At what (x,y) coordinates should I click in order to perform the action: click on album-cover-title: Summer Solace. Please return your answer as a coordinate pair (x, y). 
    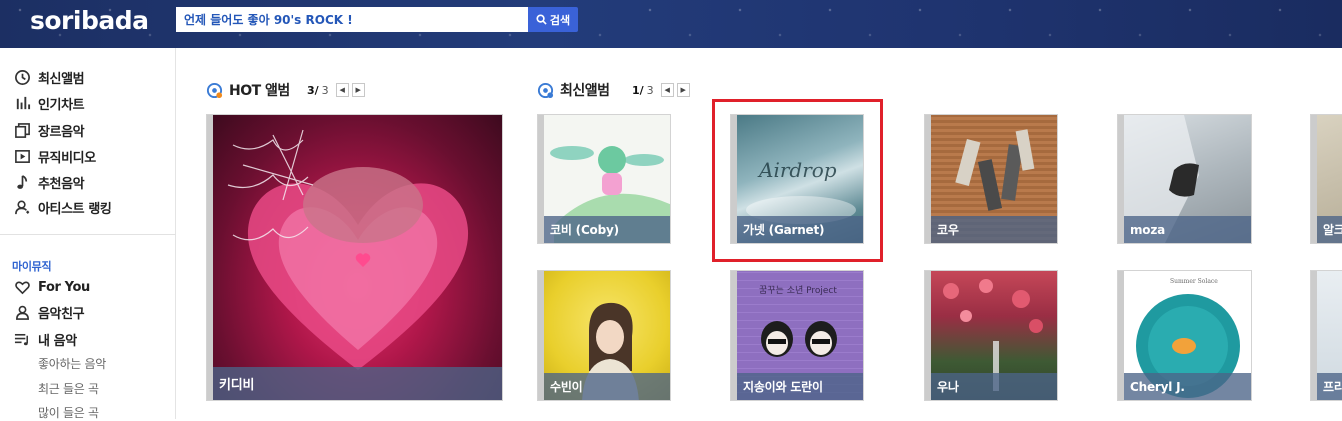
    Looking at the image, I should click on (1194, 281).